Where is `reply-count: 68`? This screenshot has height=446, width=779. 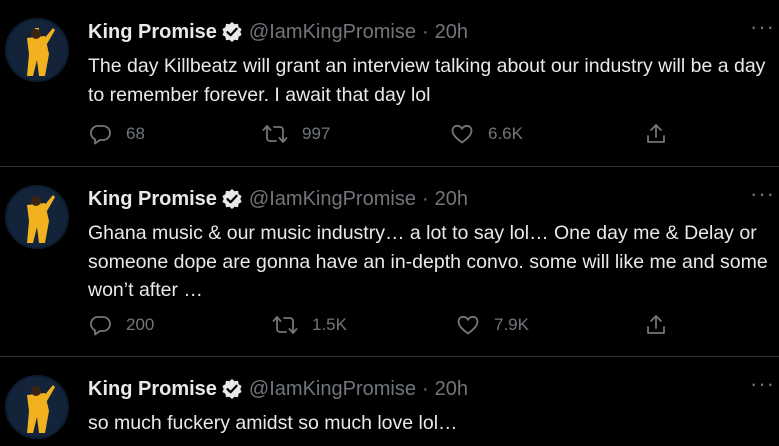 reply-count: 68 is located at coordinates (135, 133).